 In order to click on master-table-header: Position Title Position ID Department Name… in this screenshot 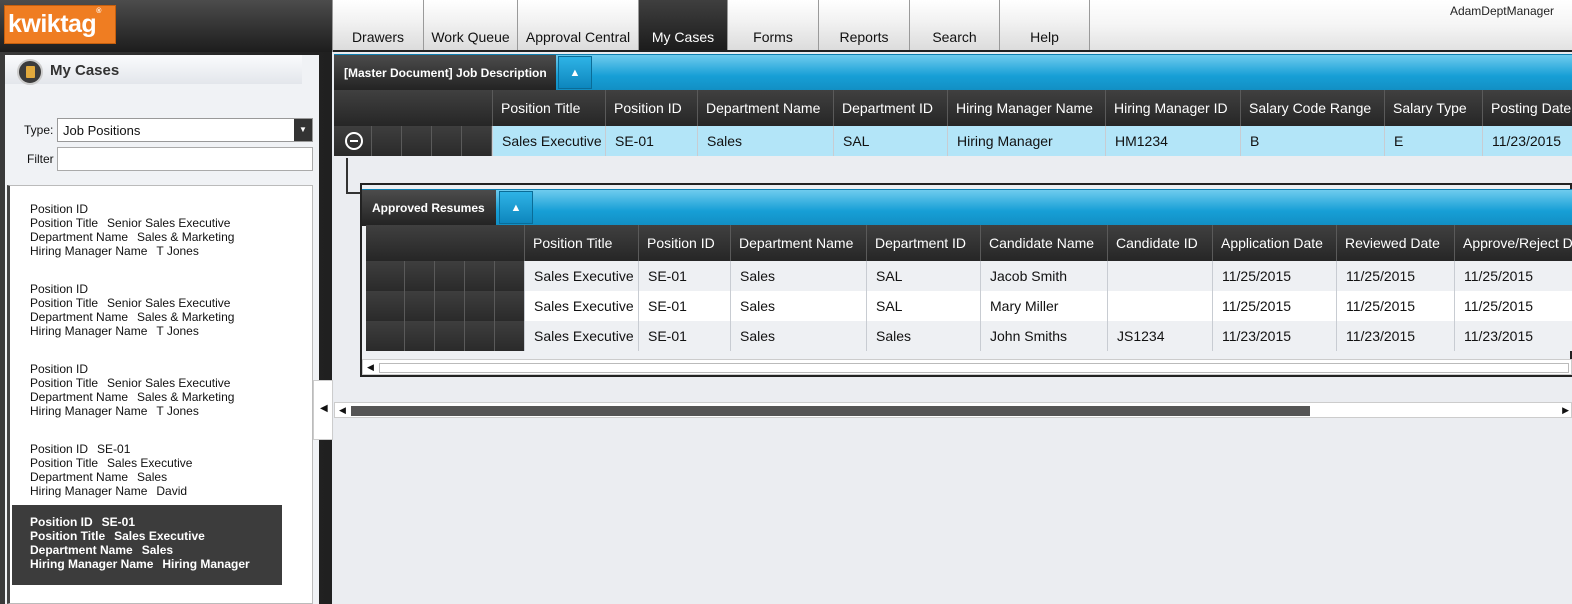, I will do `click(953, 108)`.